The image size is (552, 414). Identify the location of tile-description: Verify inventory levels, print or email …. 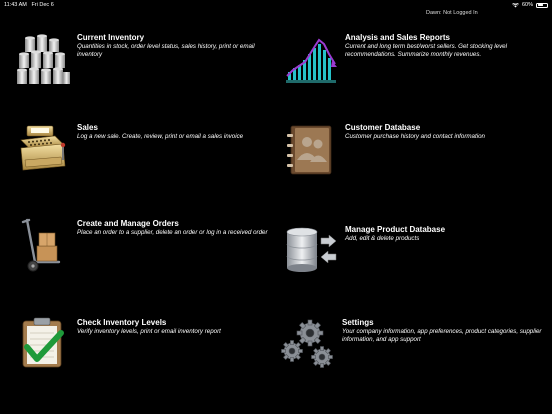
(149, 331).